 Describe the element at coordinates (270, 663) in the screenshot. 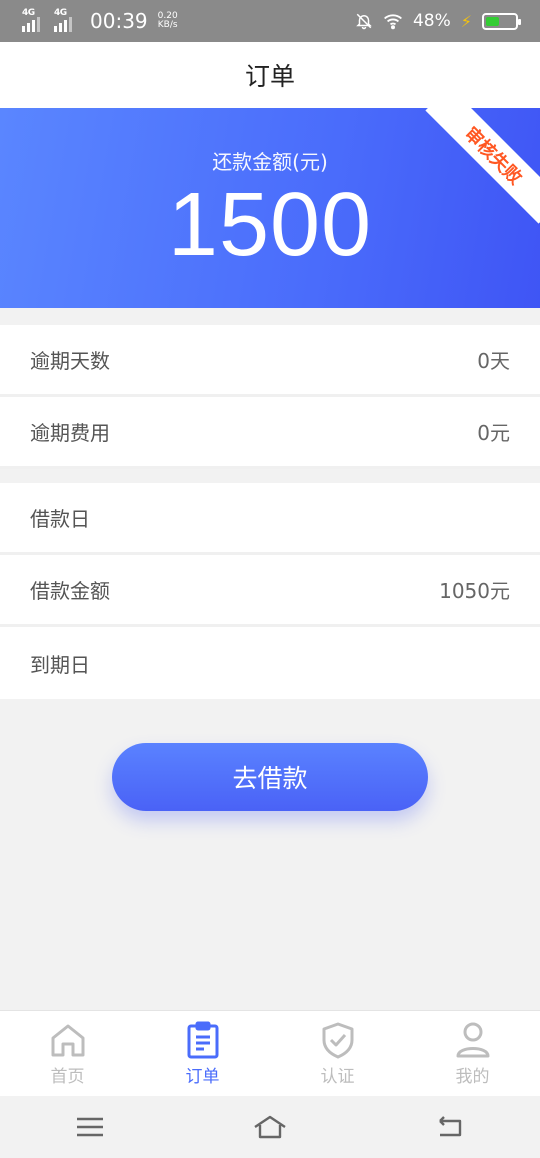

I see `due-date-row: 到期日` at that location.